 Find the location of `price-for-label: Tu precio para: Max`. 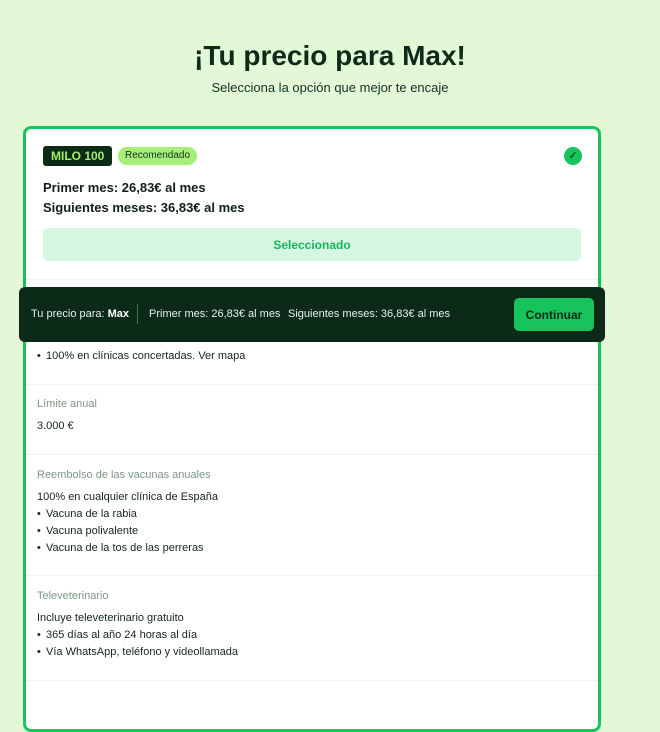

price-for-label: Tu precio para: Max is located at coordinates (80, 314).